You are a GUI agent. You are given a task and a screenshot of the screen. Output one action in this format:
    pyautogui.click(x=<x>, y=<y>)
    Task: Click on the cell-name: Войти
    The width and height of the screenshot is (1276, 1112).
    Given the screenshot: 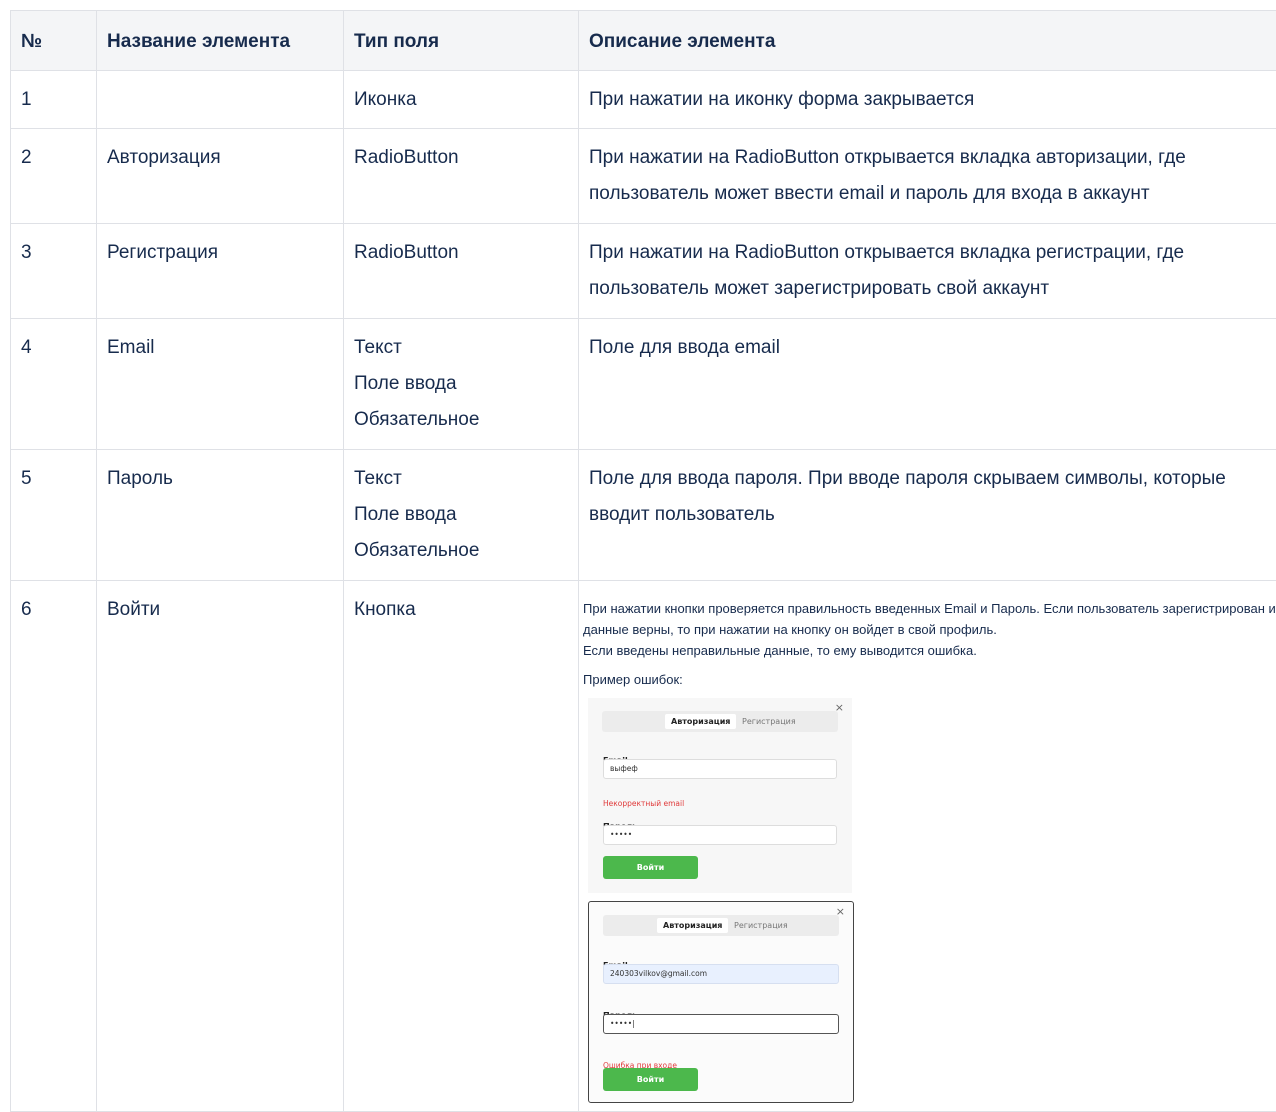 What is the action you would take?
    pyautogui.click(x=220, y=846)
    